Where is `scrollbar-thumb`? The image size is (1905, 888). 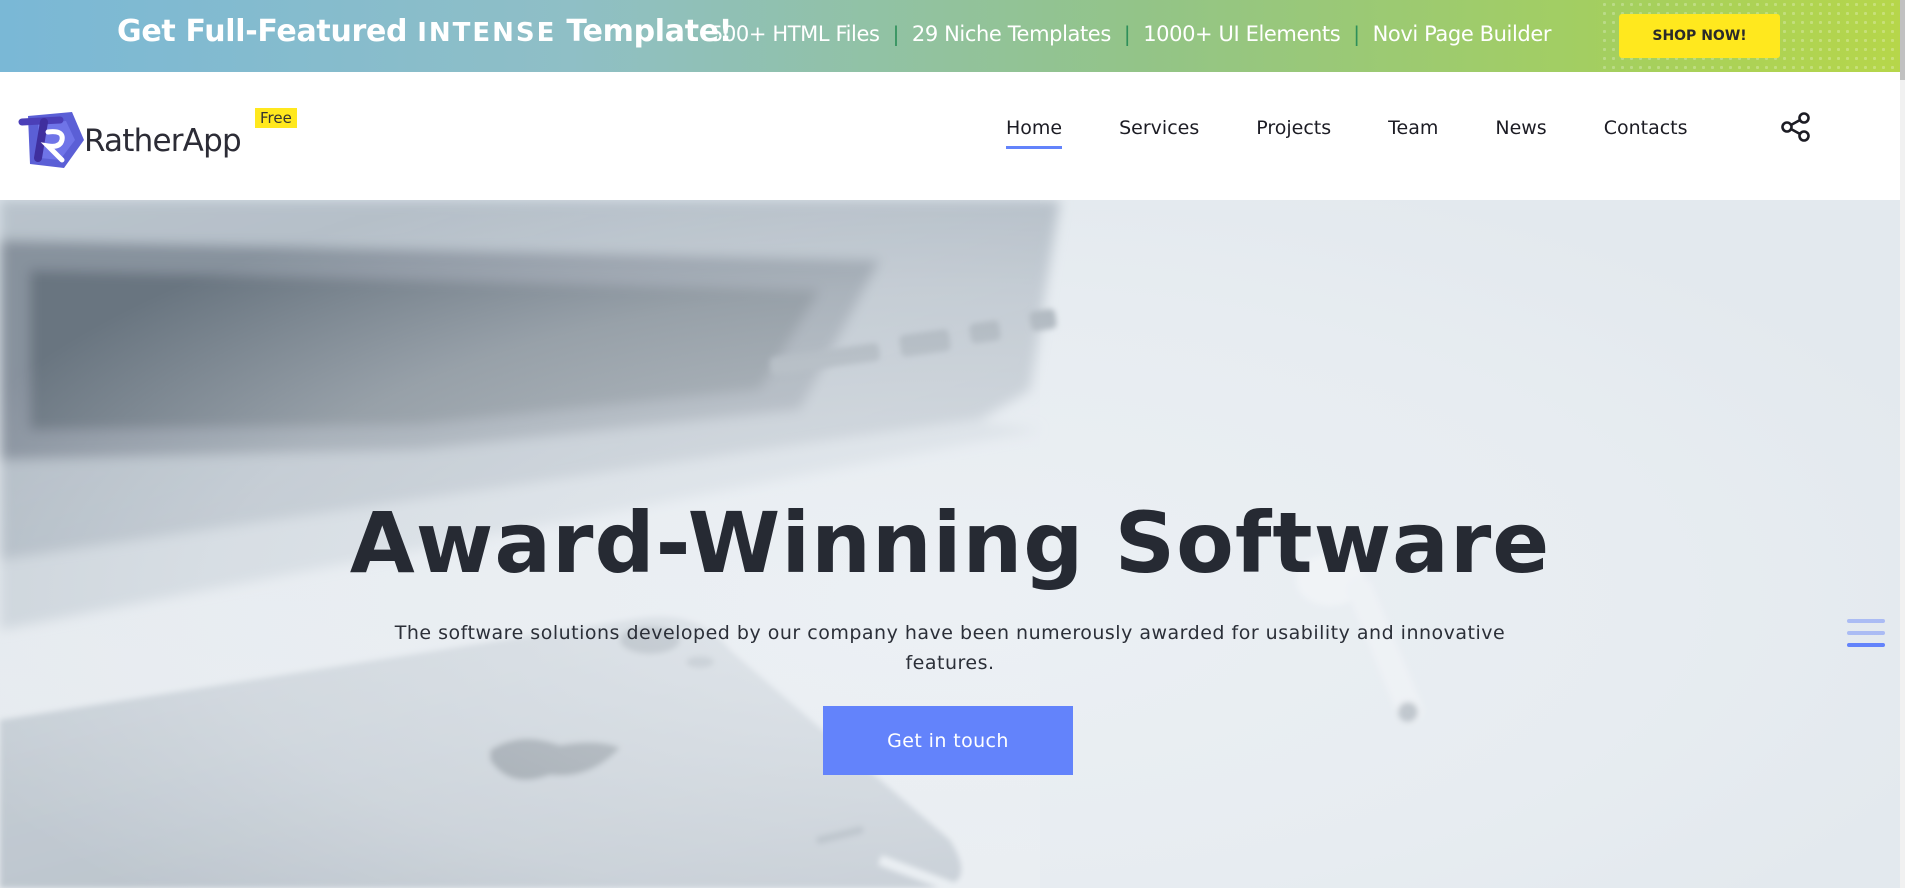
scrollbar-thumb is located at coordinates (1902, 40).